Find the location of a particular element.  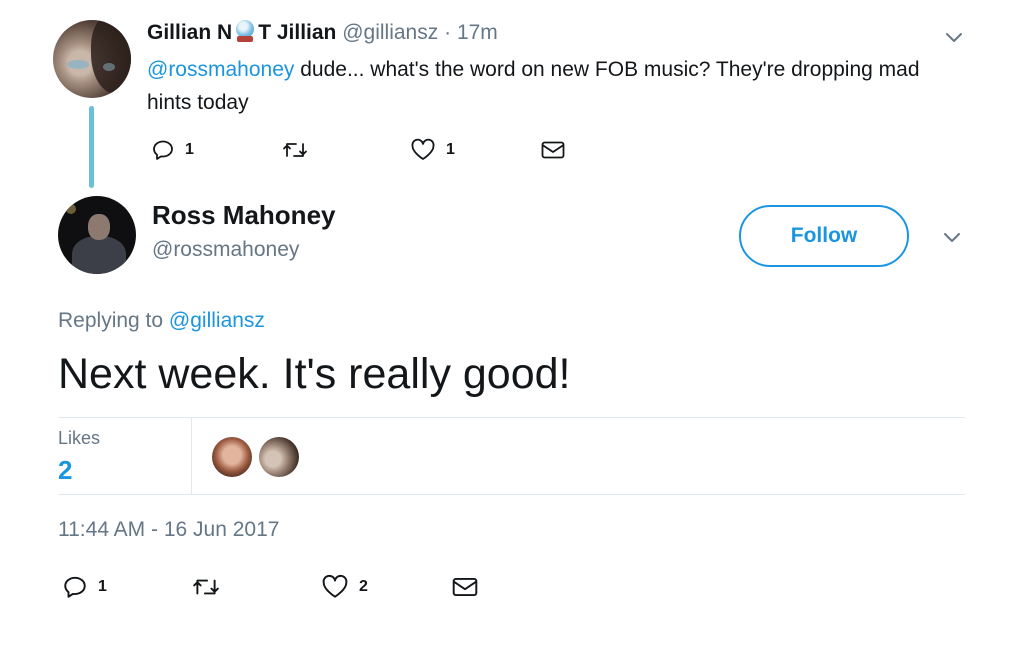

parent-like-button: 1 is located at coordinates (432, 150).